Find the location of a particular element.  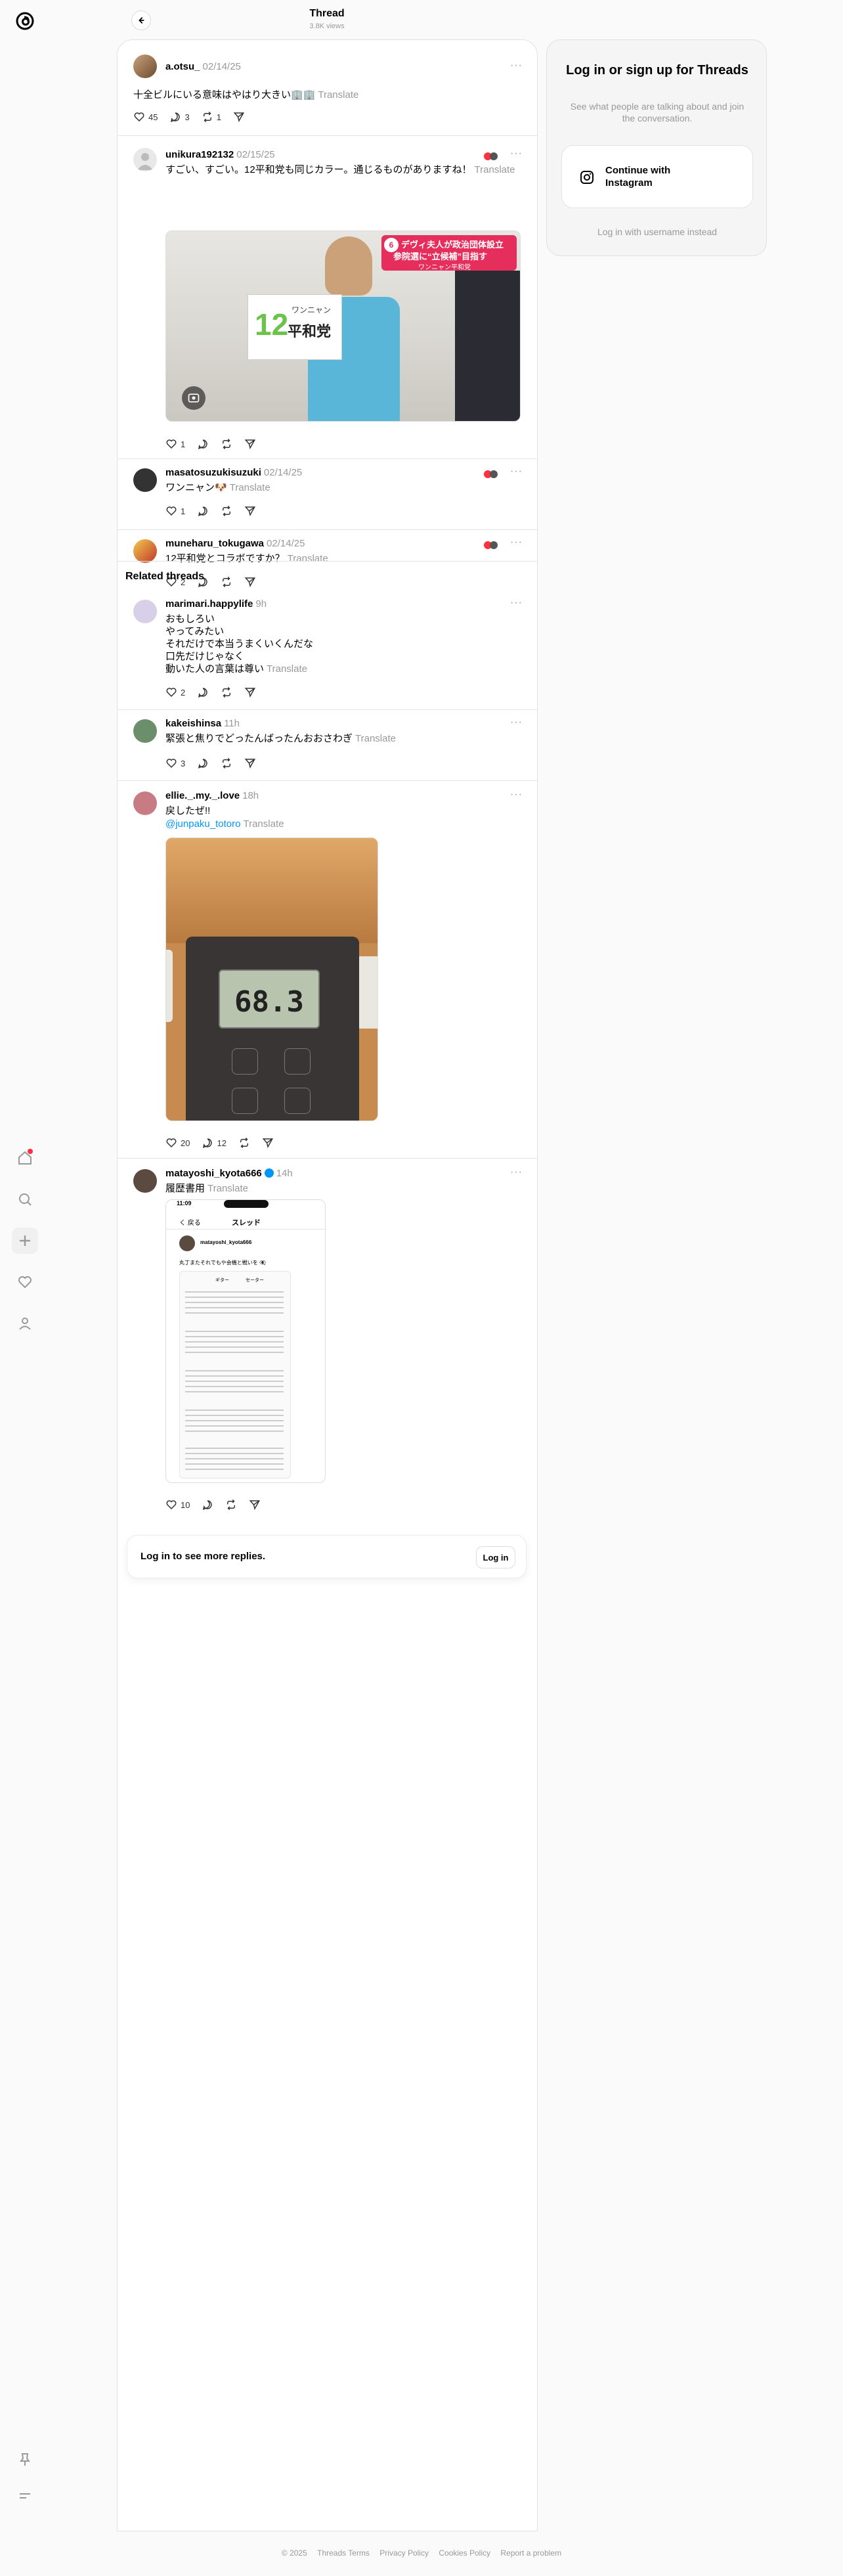

post-image: 68.3 is located at coordinates (271, 979).